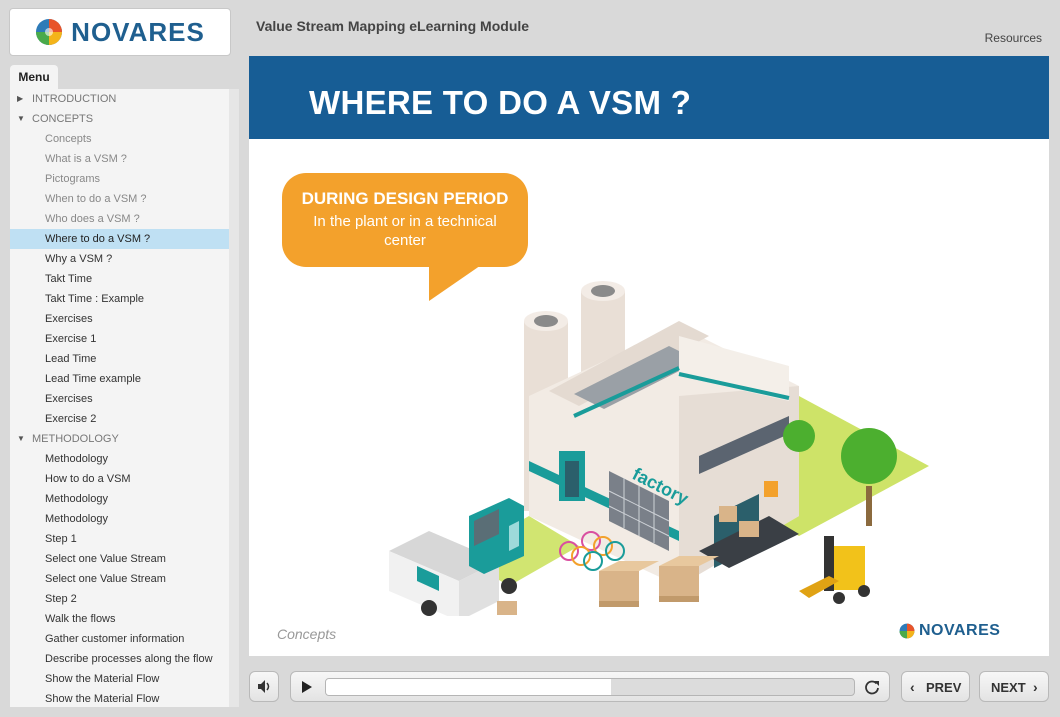 The image size is (1060, 717). I want to click on slide-footer-logo: NOVARES, so click(949, 631).